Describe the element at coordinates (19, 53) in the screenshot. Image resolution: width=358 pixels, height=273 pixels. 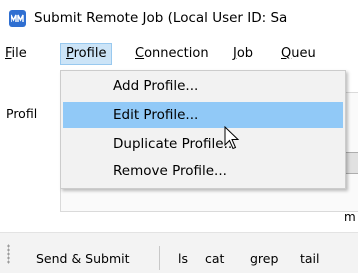
I see `menu-file-rest: ile` at that location.